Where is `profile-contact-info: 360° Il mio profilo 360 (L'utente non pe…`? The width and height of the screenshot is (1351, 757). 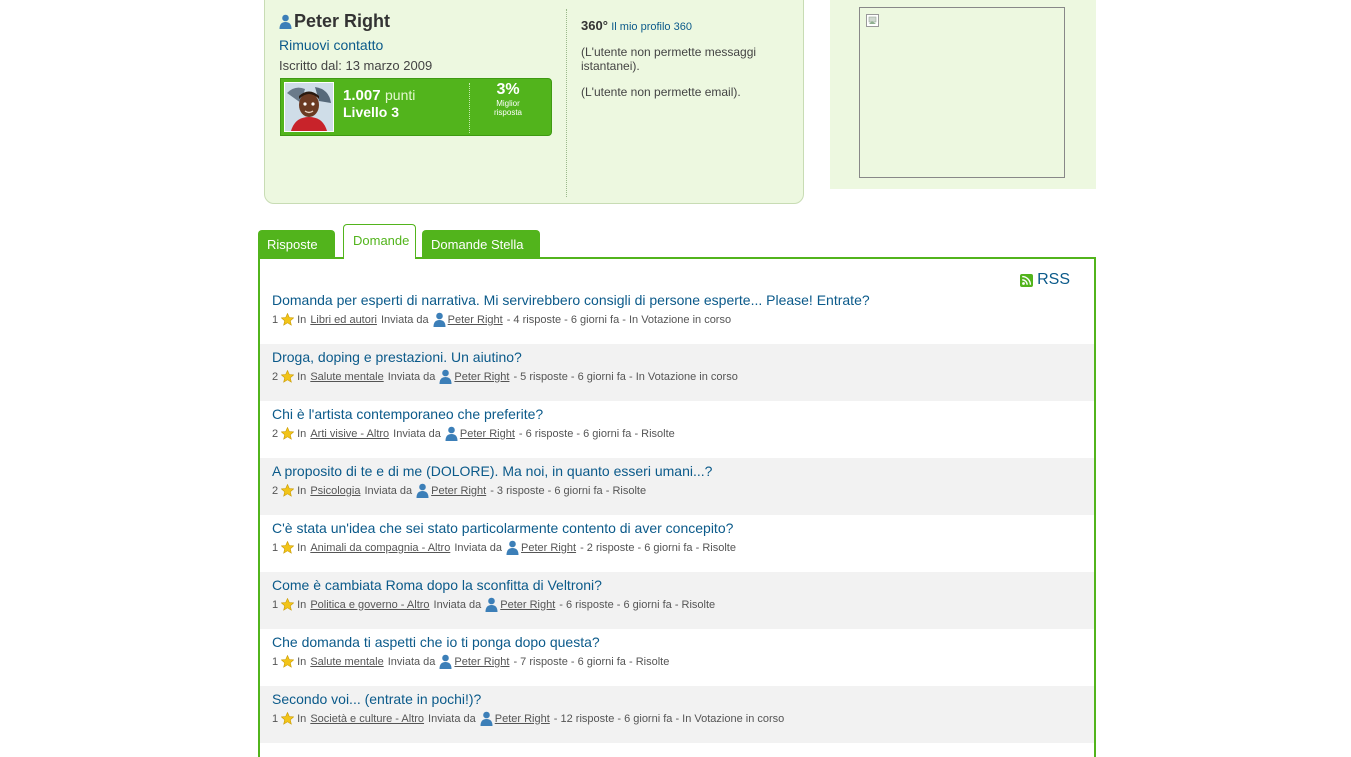 profile-contact-info: 360° Il mio profilo 360 (L'utente non pe… is located at coordinates (686, 58).